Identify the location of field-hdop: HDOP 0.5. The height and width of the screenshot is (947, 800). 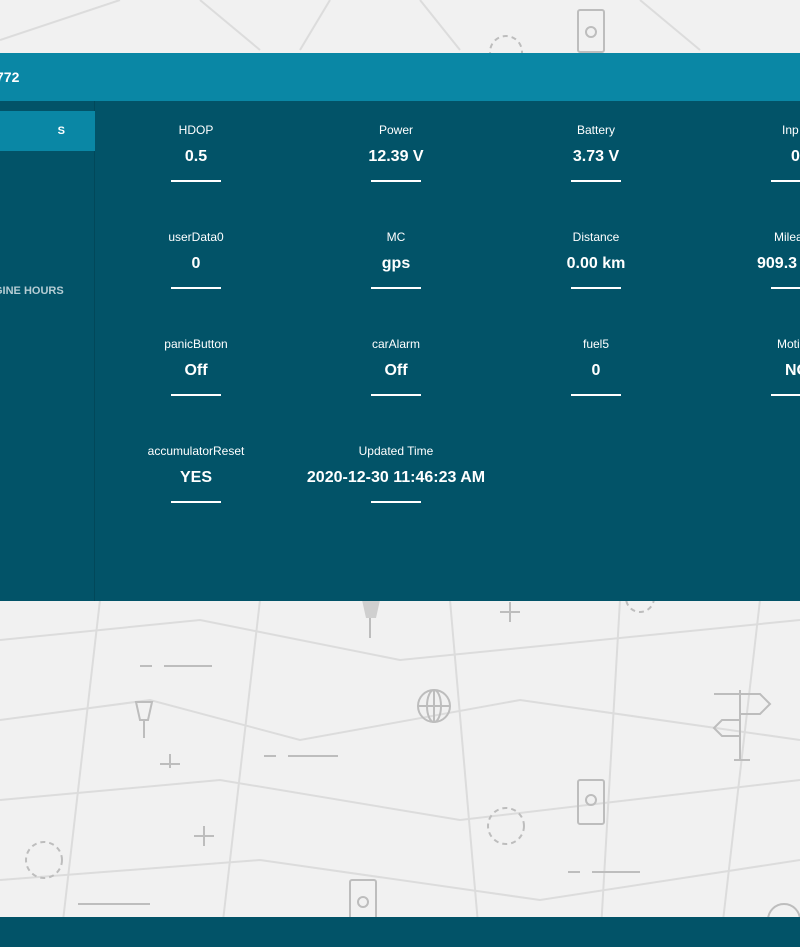
(196, 152).